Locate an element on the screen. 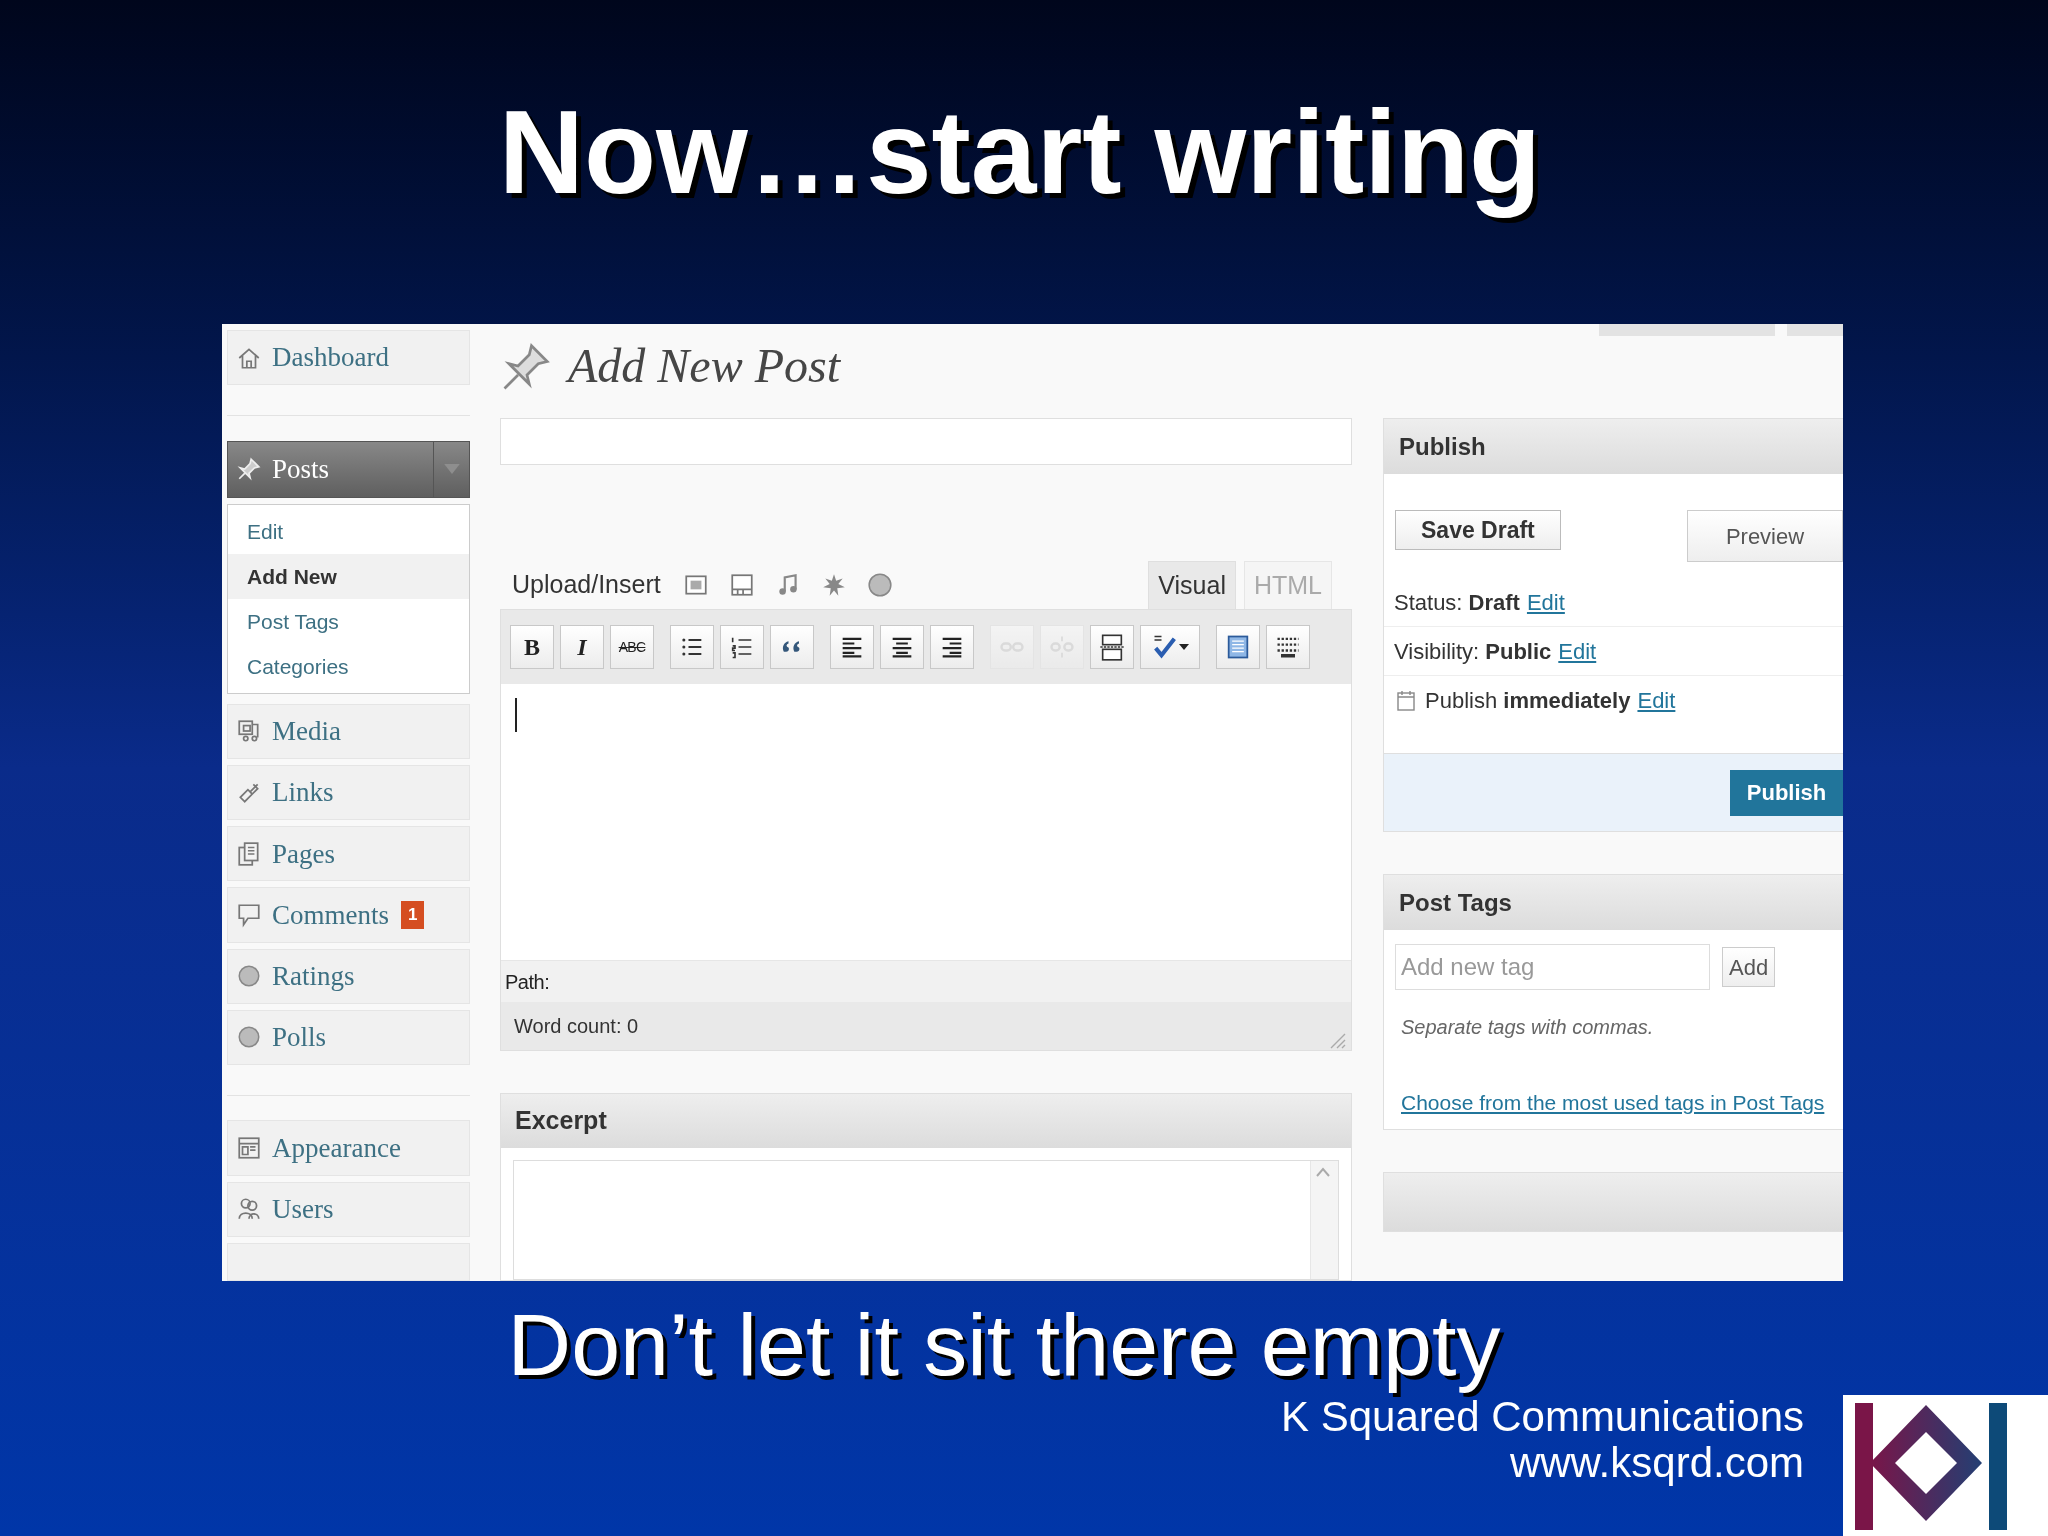 The width and height of the screenshot is (2048, 1536). sidebar-menu-item: Links is located at coordinates (348, 792).